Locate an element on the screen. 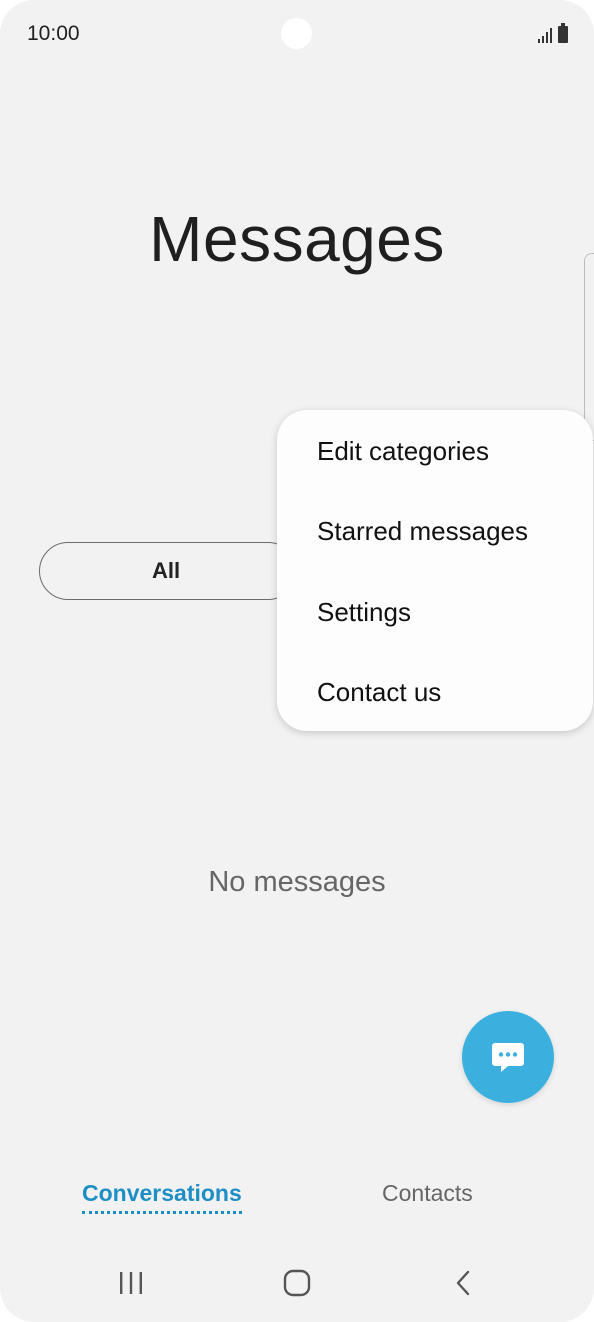 This screenshot has height=1322, width=594. battery-icon is located at coordinates (563, 33).